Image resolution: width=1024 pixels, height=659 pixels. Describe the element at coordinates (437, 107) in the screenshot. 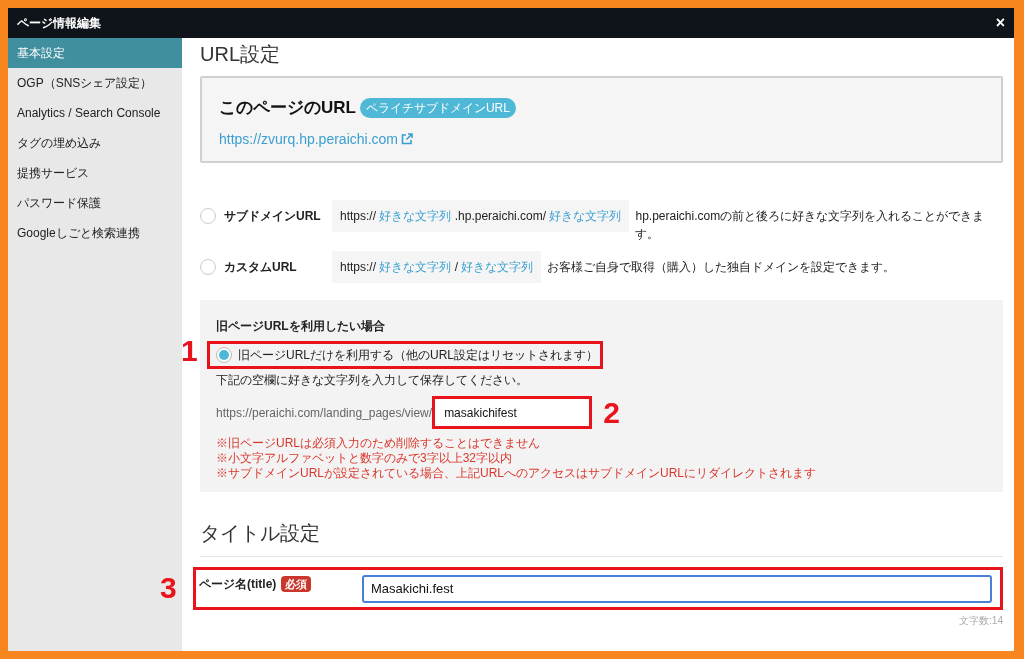

I see `url-type-badge: ペライチサブドメインURL` at that location.